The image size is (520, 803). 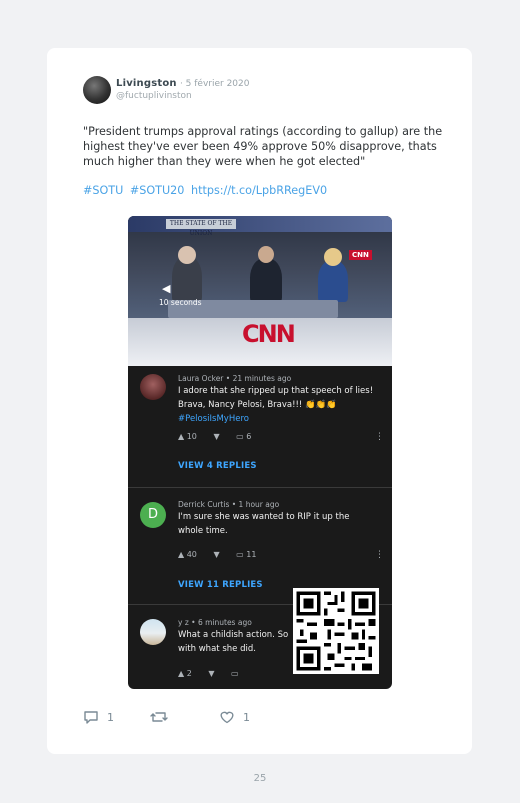 What do you see at coordinates (336, 631) in the screenshot?
I see `qr-code` at bounding box center [336, 631].